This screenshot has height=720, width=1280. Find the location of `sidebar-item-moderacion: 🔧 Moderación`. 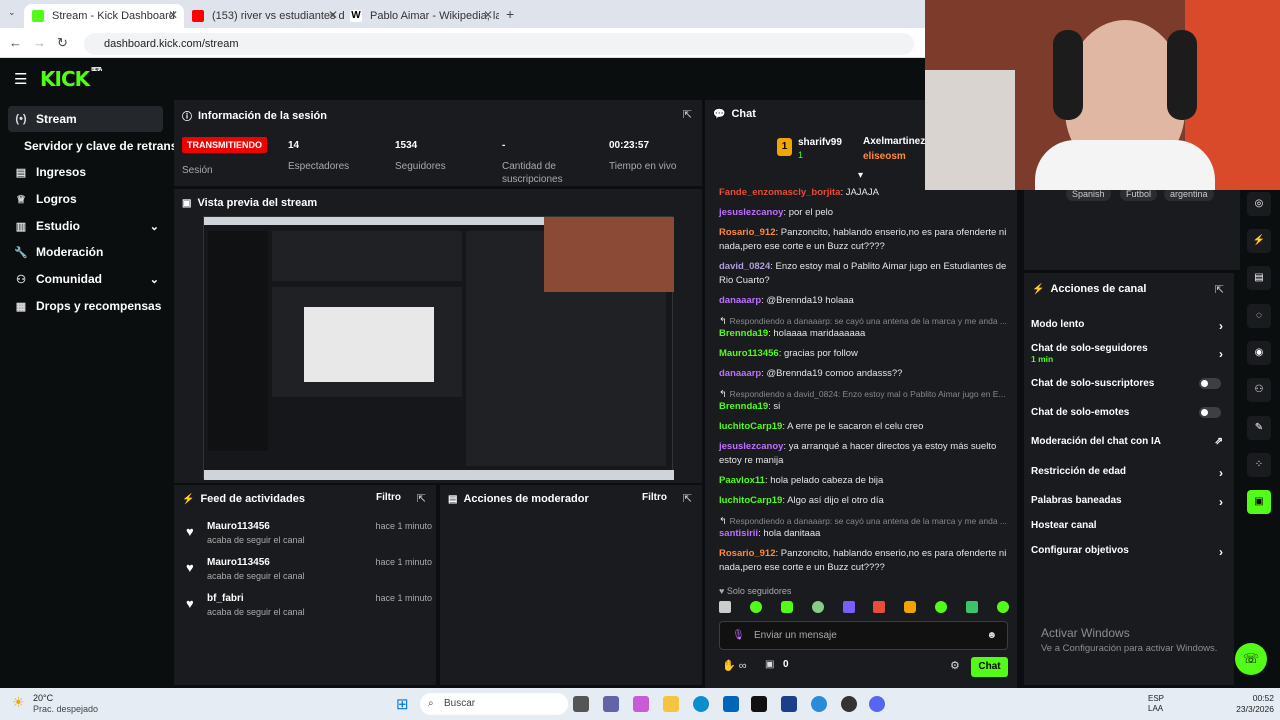

sidebar-item-moderacion: 🔧 Moderación is located at coordinates (85, 252).